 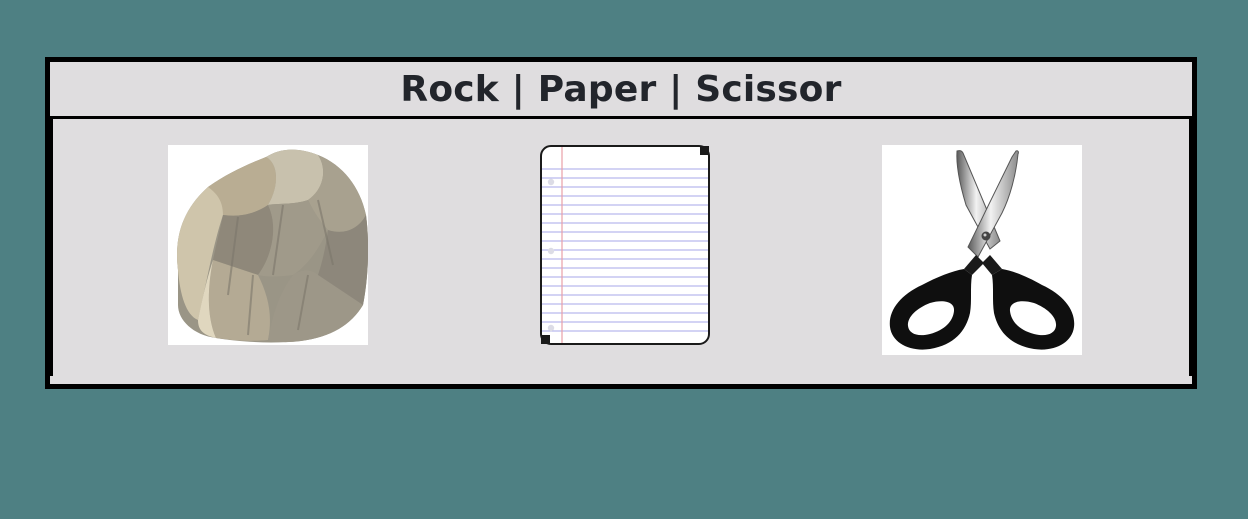 I want to click on scissor-choice-button, so click(x=982, y=250).